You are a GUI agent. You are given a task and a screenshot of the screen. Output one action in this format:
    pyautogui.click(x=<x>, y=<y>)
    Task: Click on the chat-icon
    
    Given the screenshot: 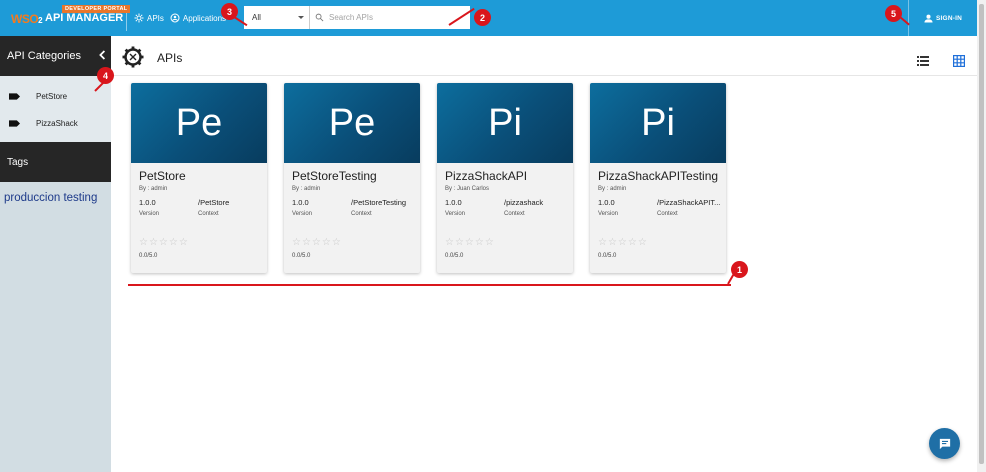 What is the action you would take?
    pyautogui.click(x=944, y=443)
    